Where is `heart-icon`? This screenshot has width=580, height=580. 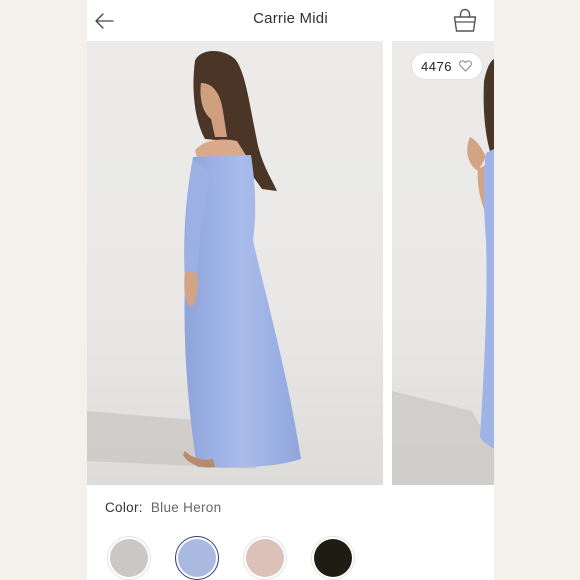
heart-icon is located at coordinates (465, 66).